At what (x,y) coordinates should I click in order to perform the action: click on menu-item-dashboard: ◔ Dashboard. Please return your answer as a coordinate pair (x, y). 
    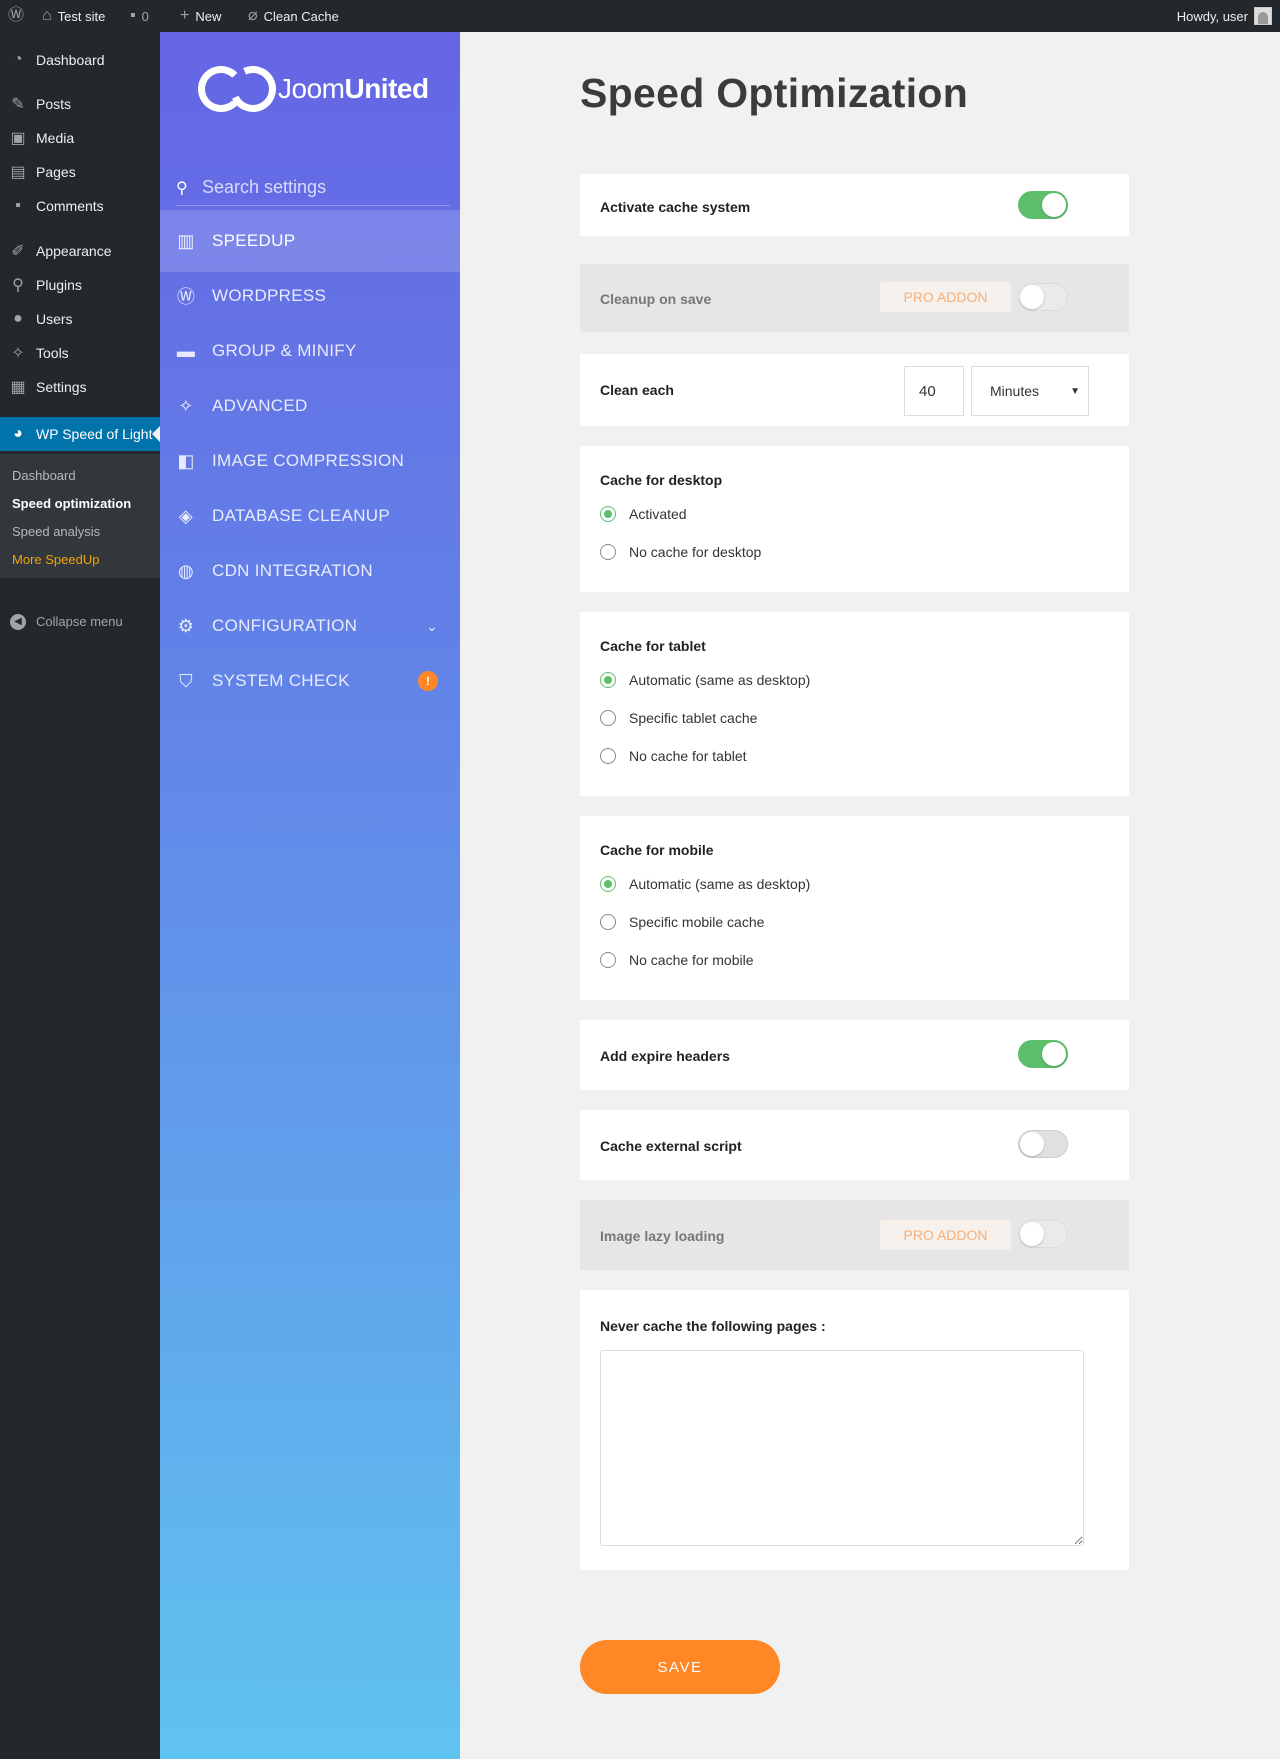
    Looking at the image, I should click on (80, 60).